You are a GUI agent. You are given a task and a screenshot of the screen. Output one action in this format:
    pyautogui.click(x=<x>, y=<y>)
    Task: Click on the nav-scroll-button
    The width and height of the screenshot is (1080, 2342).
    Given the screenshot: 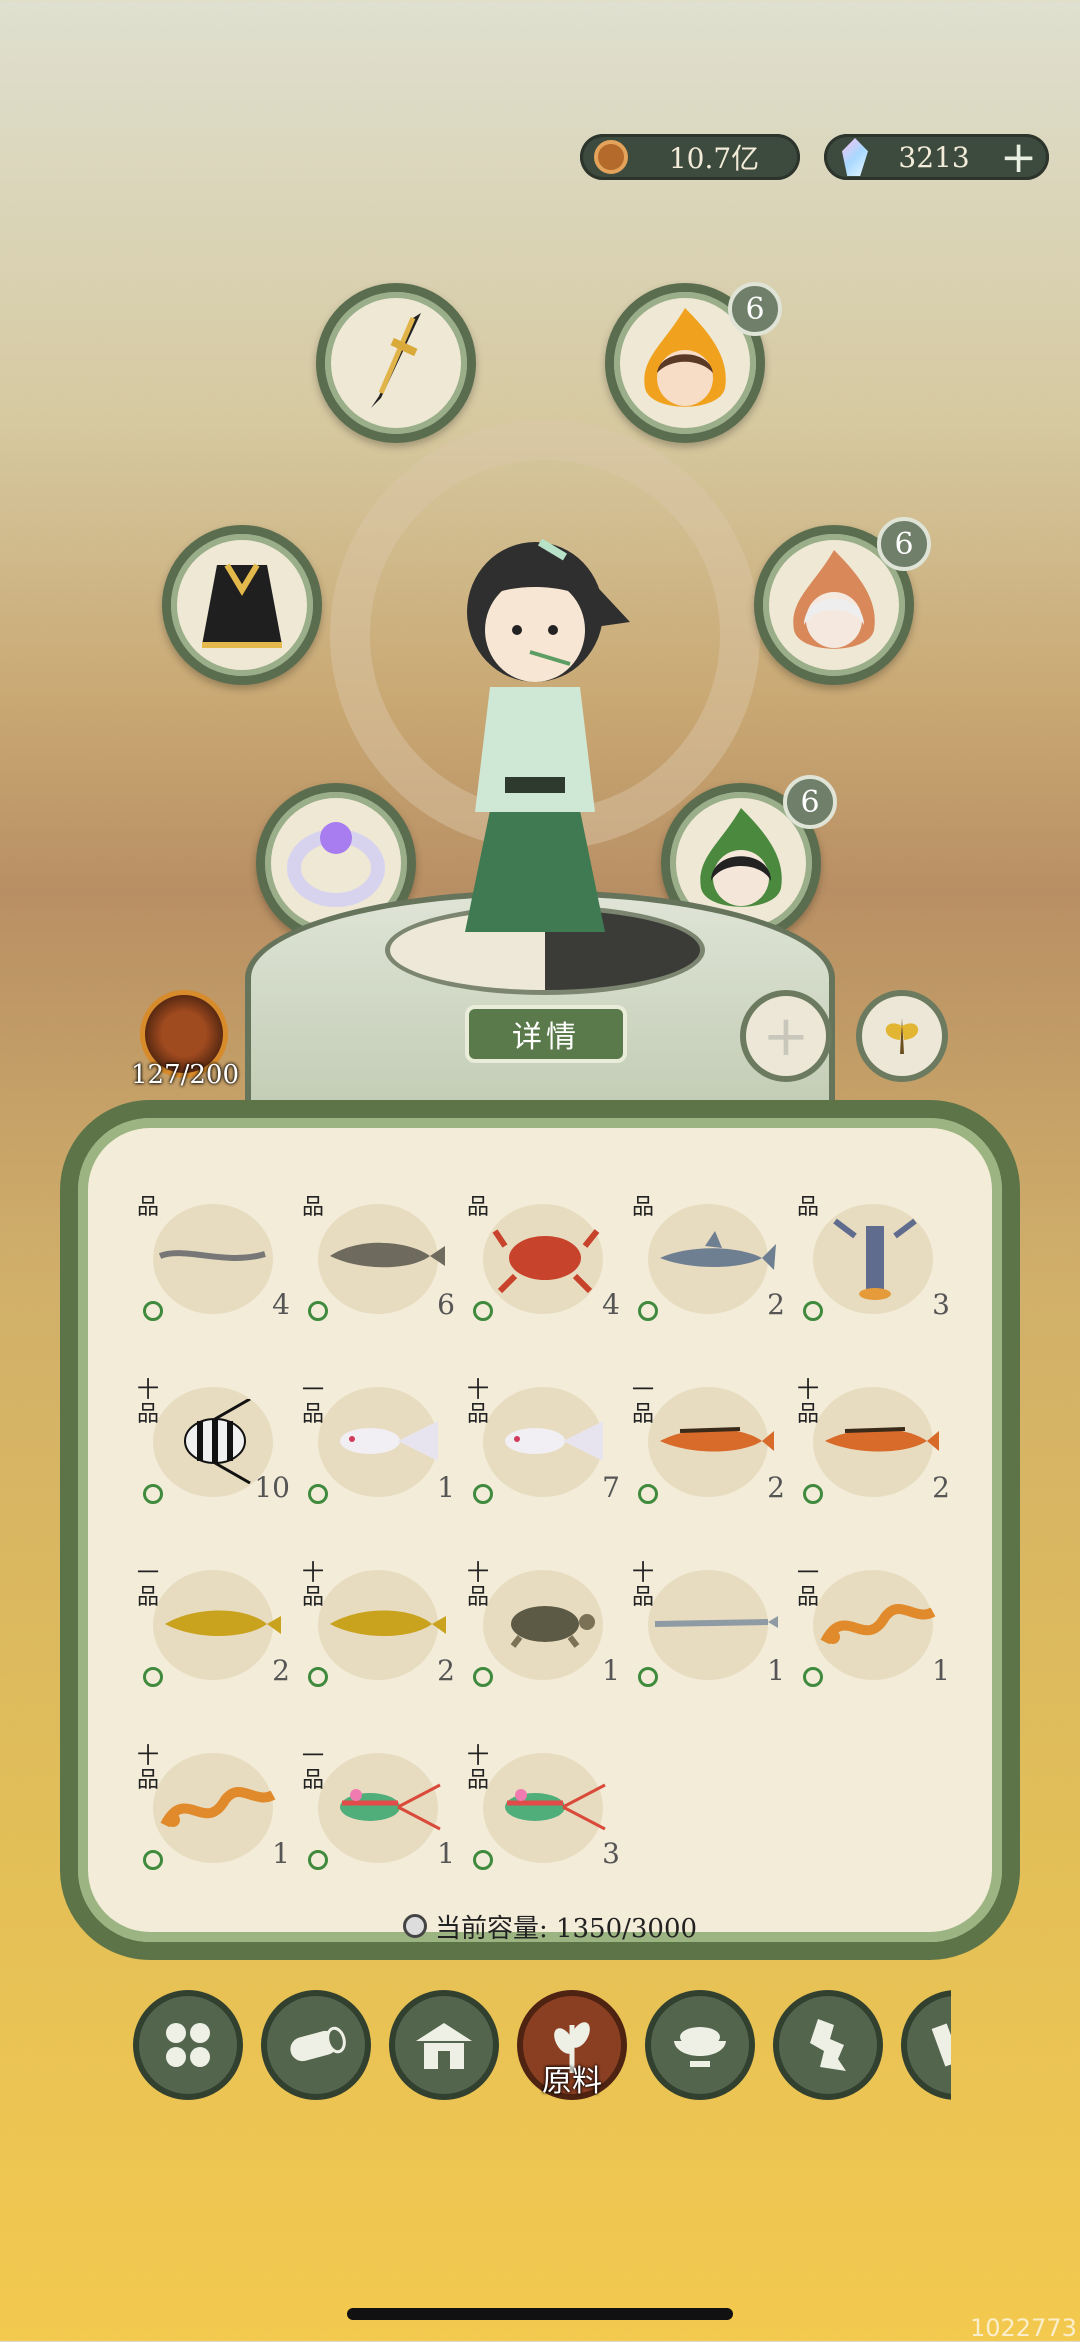 What is the action you would take?
    pyautogui.click(x=926, y=2045)
    